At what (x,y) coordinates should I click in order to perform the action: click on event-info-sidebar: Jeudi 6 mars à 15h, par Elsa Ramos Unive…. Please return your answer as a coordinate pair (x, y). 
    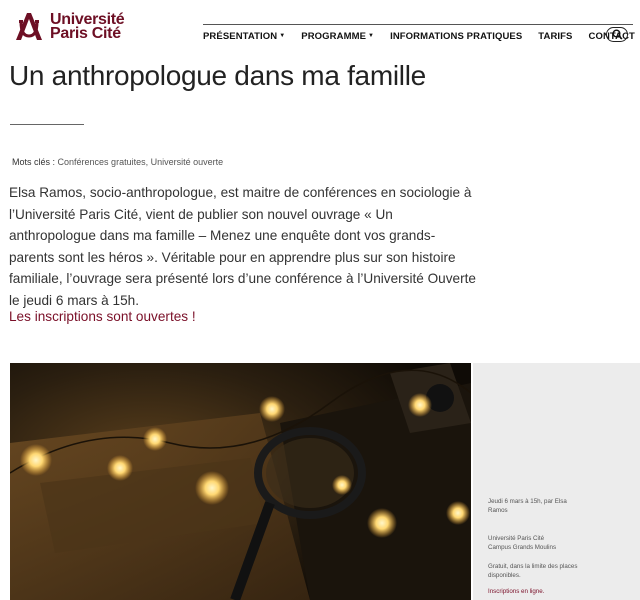
    Looking at the image, I should click on (556, 481).